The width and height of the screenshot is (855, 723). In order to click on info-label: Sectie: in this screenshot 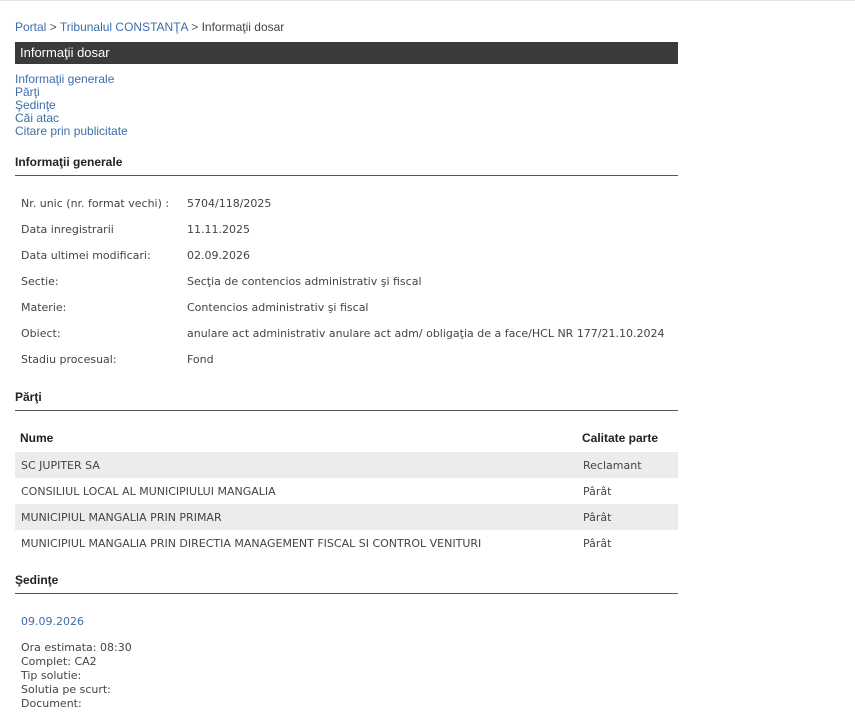, I will do `click(40, 281)`.